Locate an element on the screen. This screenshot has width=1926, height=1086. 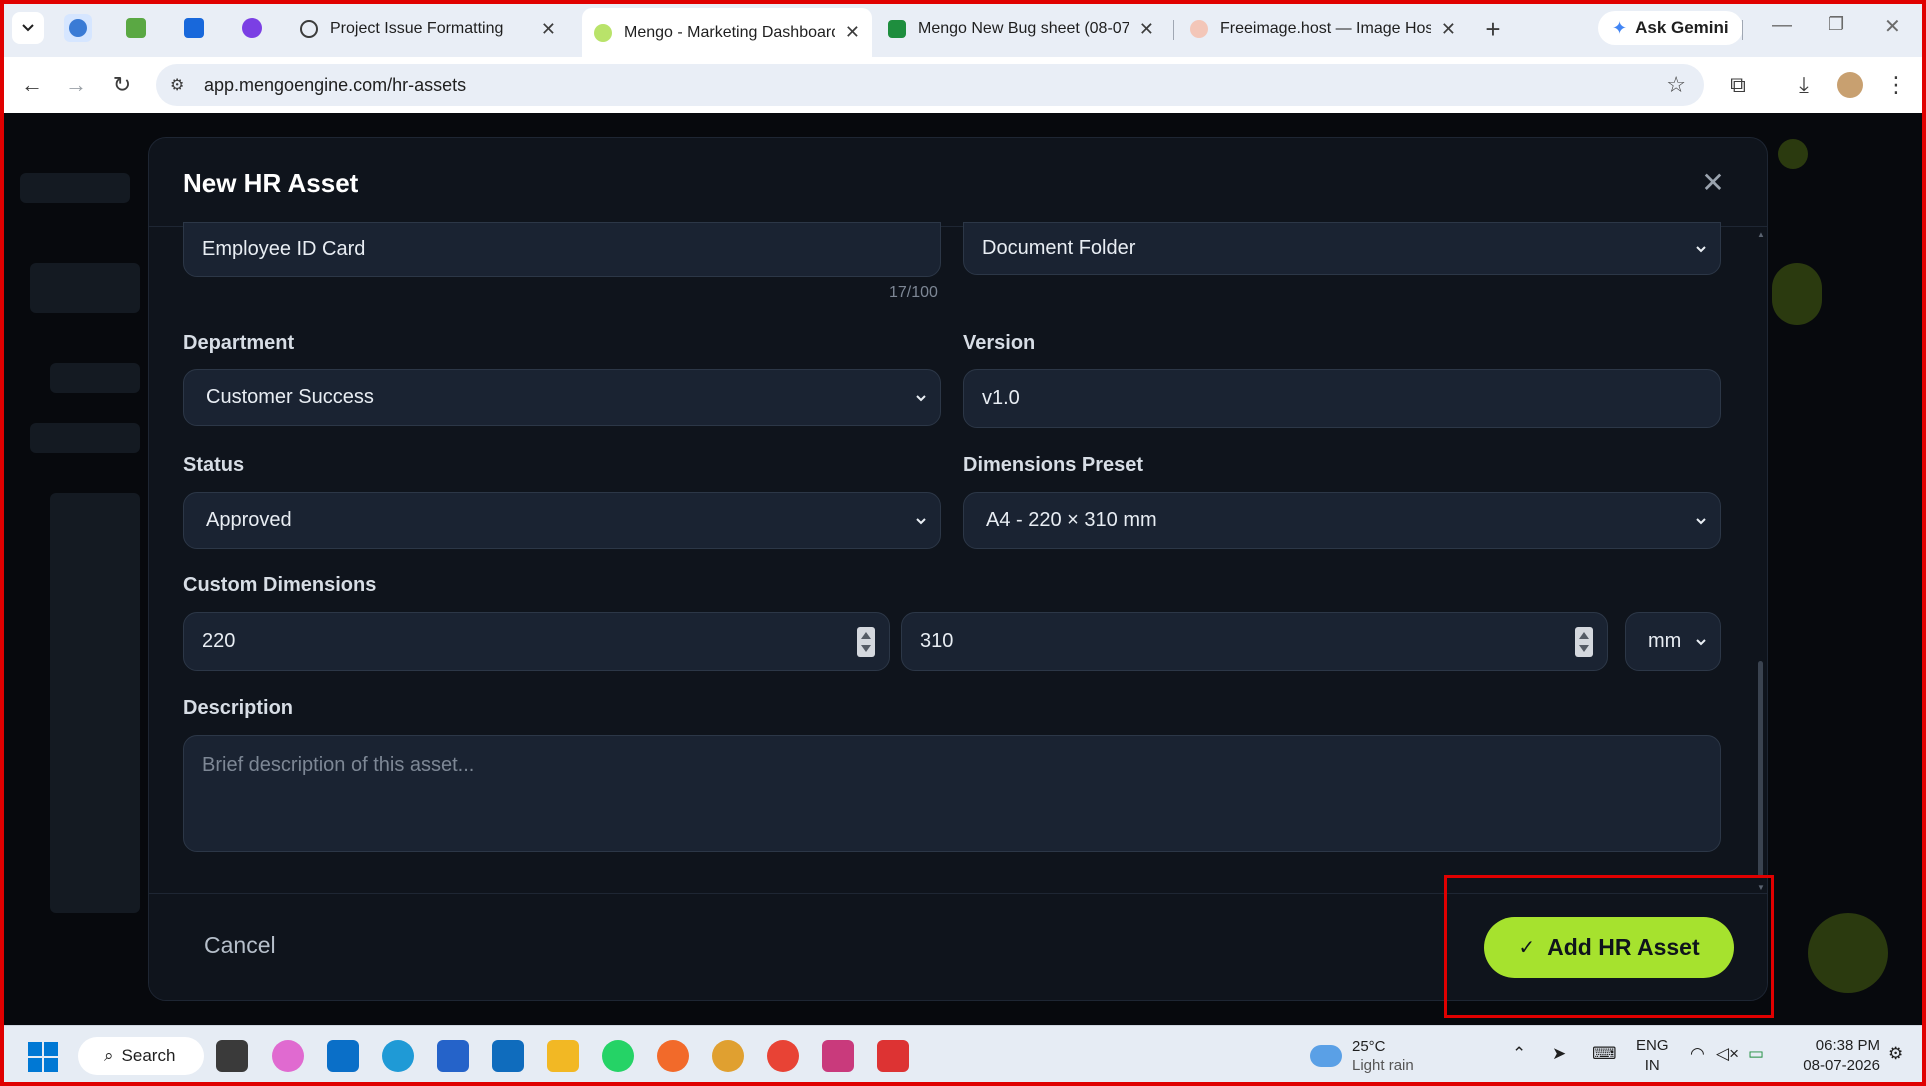
system-clock: 06:38 PM 08-07-2026 is located at coordinates (1835, 1056).